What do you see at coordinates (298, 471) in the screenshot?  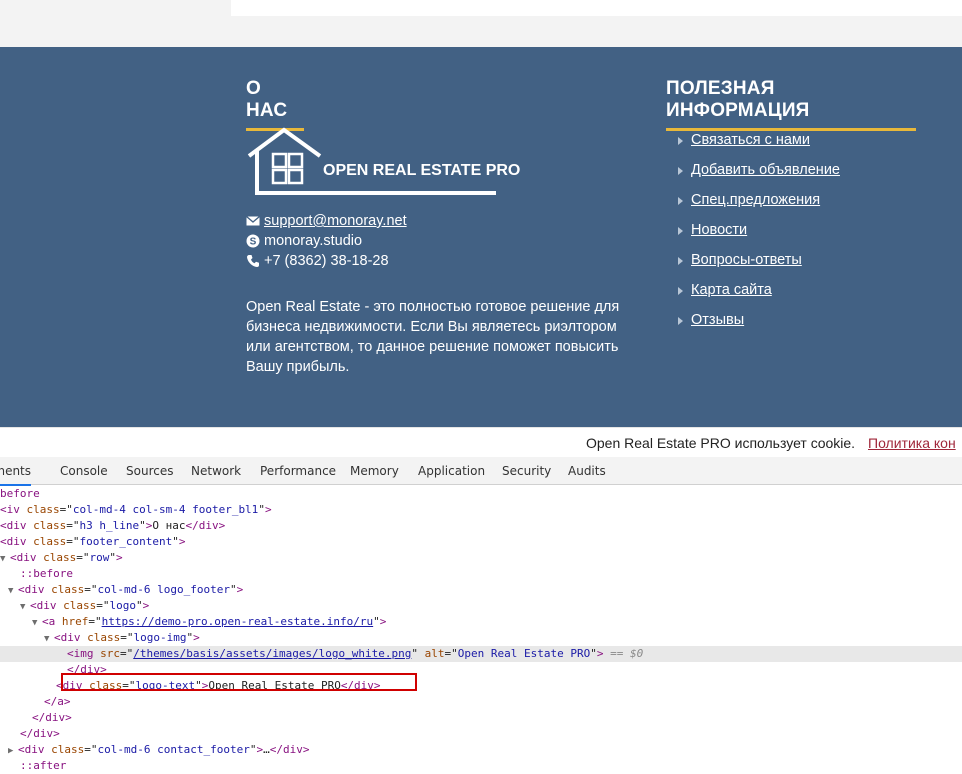 I see `tab-performance: Performance` at bounding box center [298, 471].